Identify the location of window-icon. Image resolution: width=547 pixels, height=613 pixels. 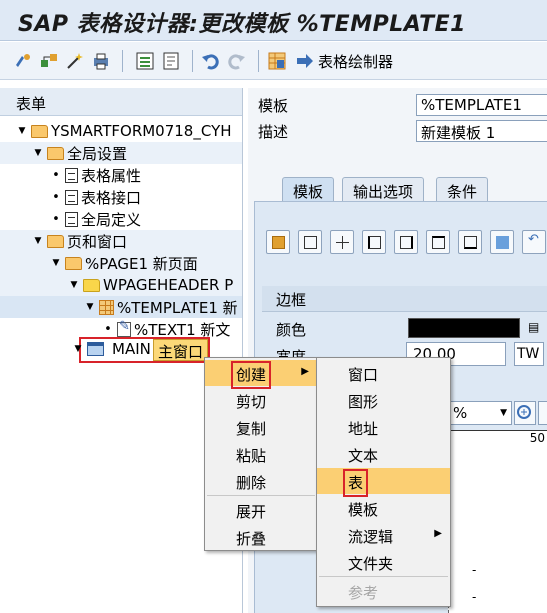
(95, 349).